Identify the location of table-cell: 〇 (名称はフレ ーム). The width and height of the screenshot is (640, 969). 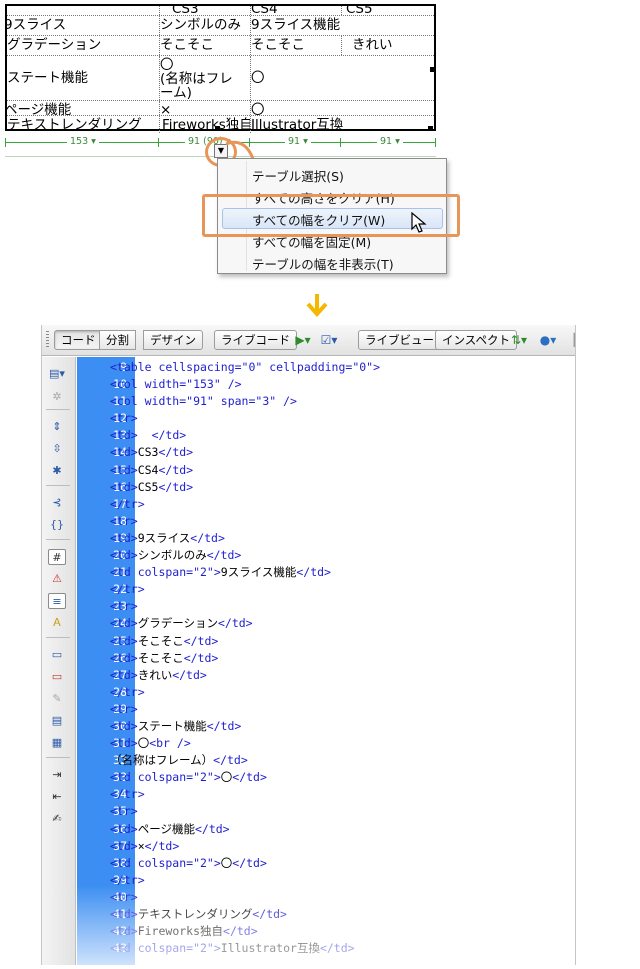
(205, 78).